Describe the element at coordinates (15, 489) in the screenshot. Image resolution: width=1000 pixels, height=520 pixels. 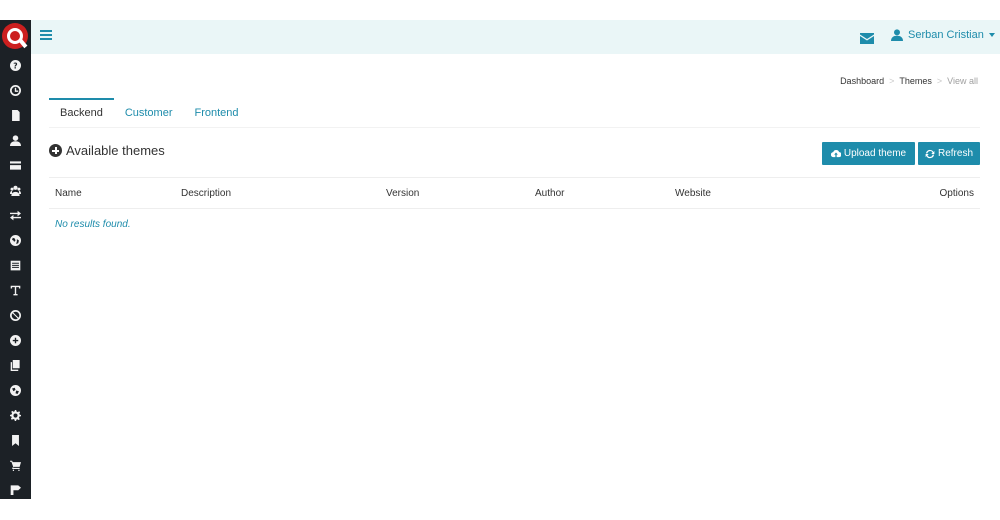
I see `signpost-icon` at that location.